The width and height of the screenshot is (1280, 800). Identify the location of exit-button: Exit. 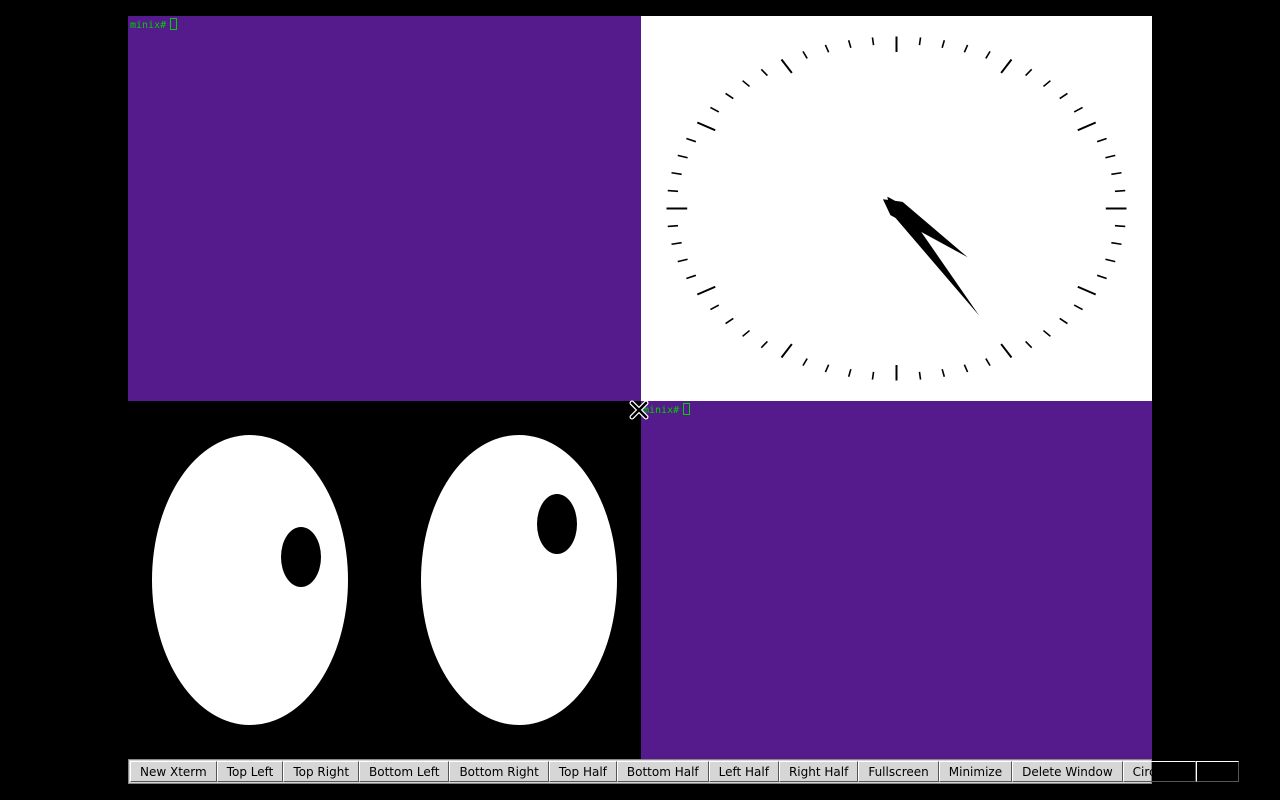
(1217, 771).